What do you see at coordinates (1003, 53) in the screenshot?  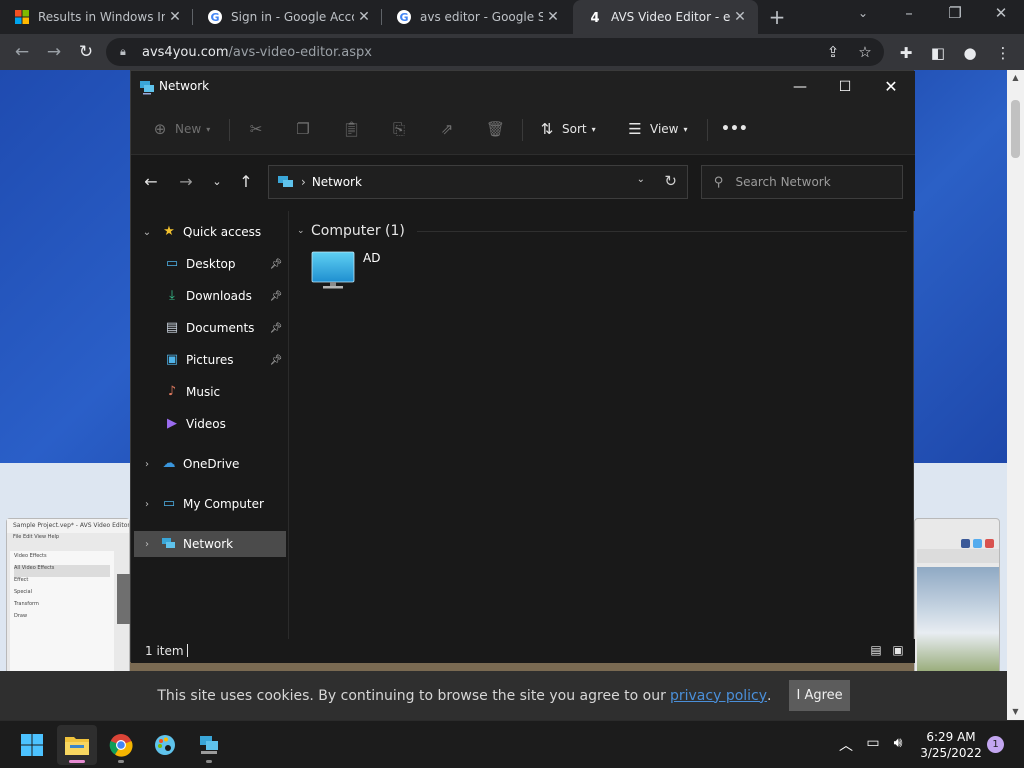 I see `chrome-menu-icon: ⋮` at bounding box center [1003, 53].